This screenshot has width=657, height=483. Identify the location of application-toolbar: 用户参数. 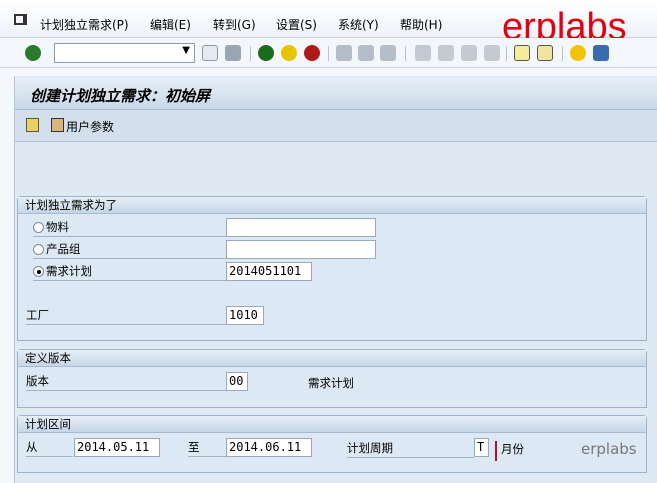
(336, 126).